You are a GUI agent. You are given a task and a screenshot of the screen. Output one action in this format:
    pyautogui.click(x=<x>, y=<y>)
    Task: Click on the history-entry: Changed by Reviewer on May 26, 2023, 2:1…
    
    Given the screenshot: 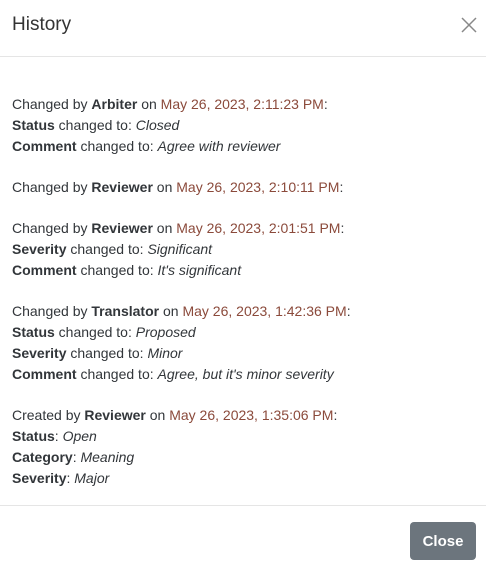 What is the action you would take?
    pyautogui.click(x=244, y=187)
    